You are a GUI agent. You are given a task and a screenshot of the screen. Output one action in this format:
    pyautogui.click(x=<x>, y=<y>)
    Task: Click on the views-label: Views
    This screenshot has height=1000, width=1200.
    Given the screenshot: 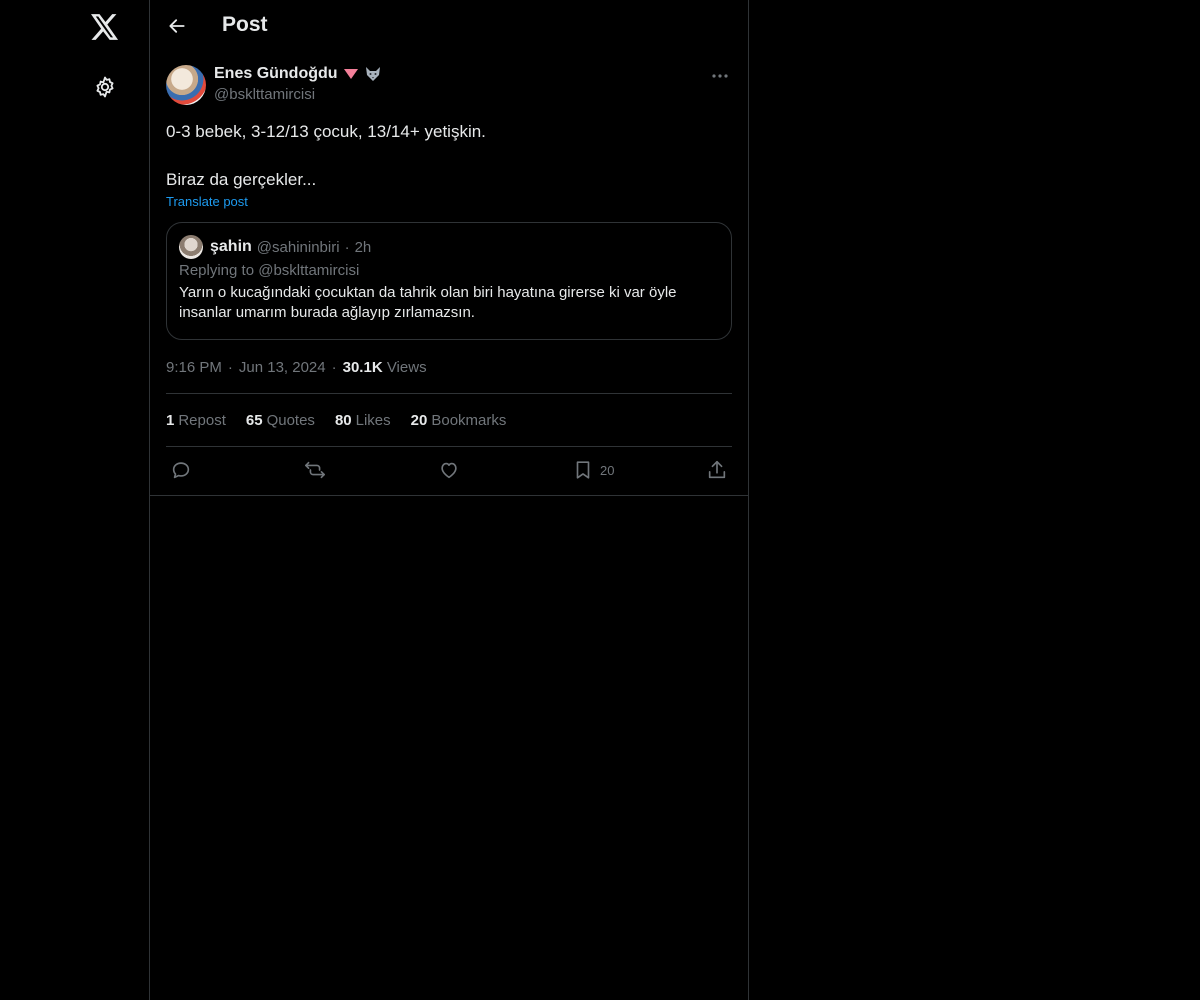 What is the action you would take?
    pyautogui.click(x=406, y=367)
    